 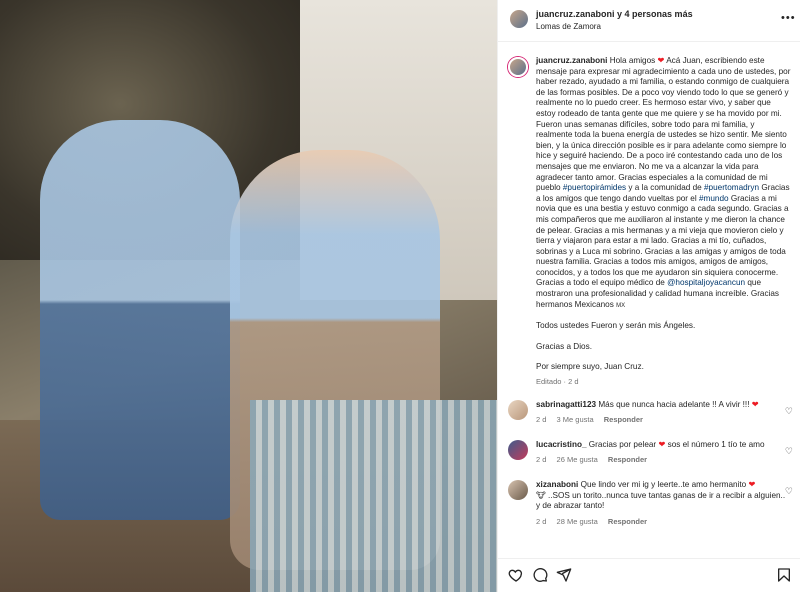 I want to click on send-icon, so click(x=564, y=575).